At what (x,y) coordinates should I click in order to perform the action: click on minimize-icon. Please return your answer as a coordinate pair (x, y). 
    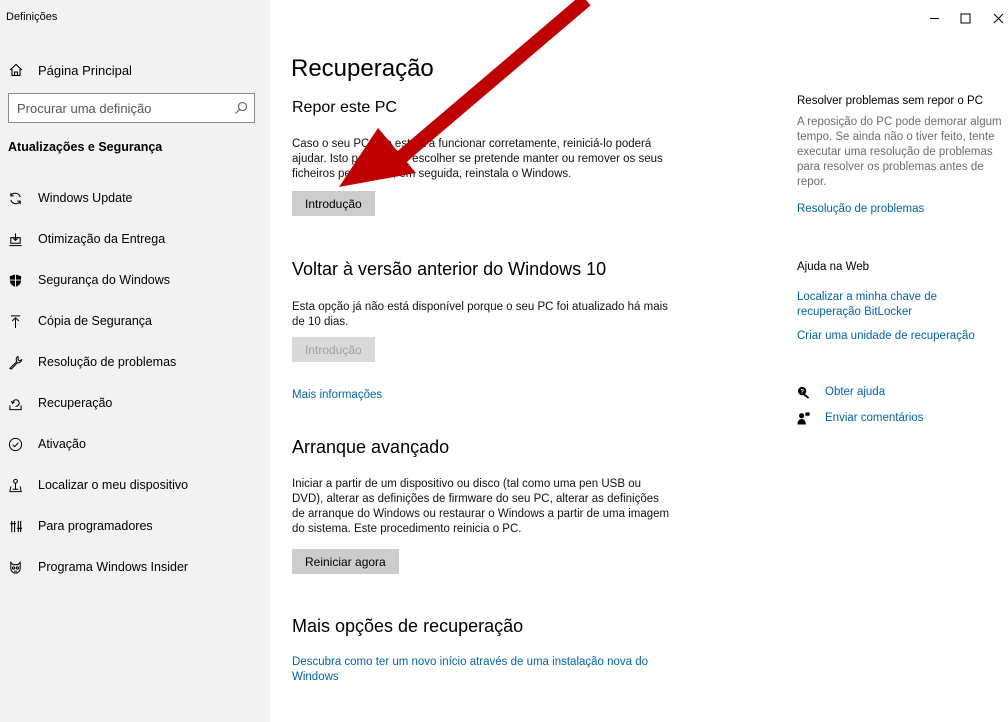
    Looking at the image, I should click on (934, 18).